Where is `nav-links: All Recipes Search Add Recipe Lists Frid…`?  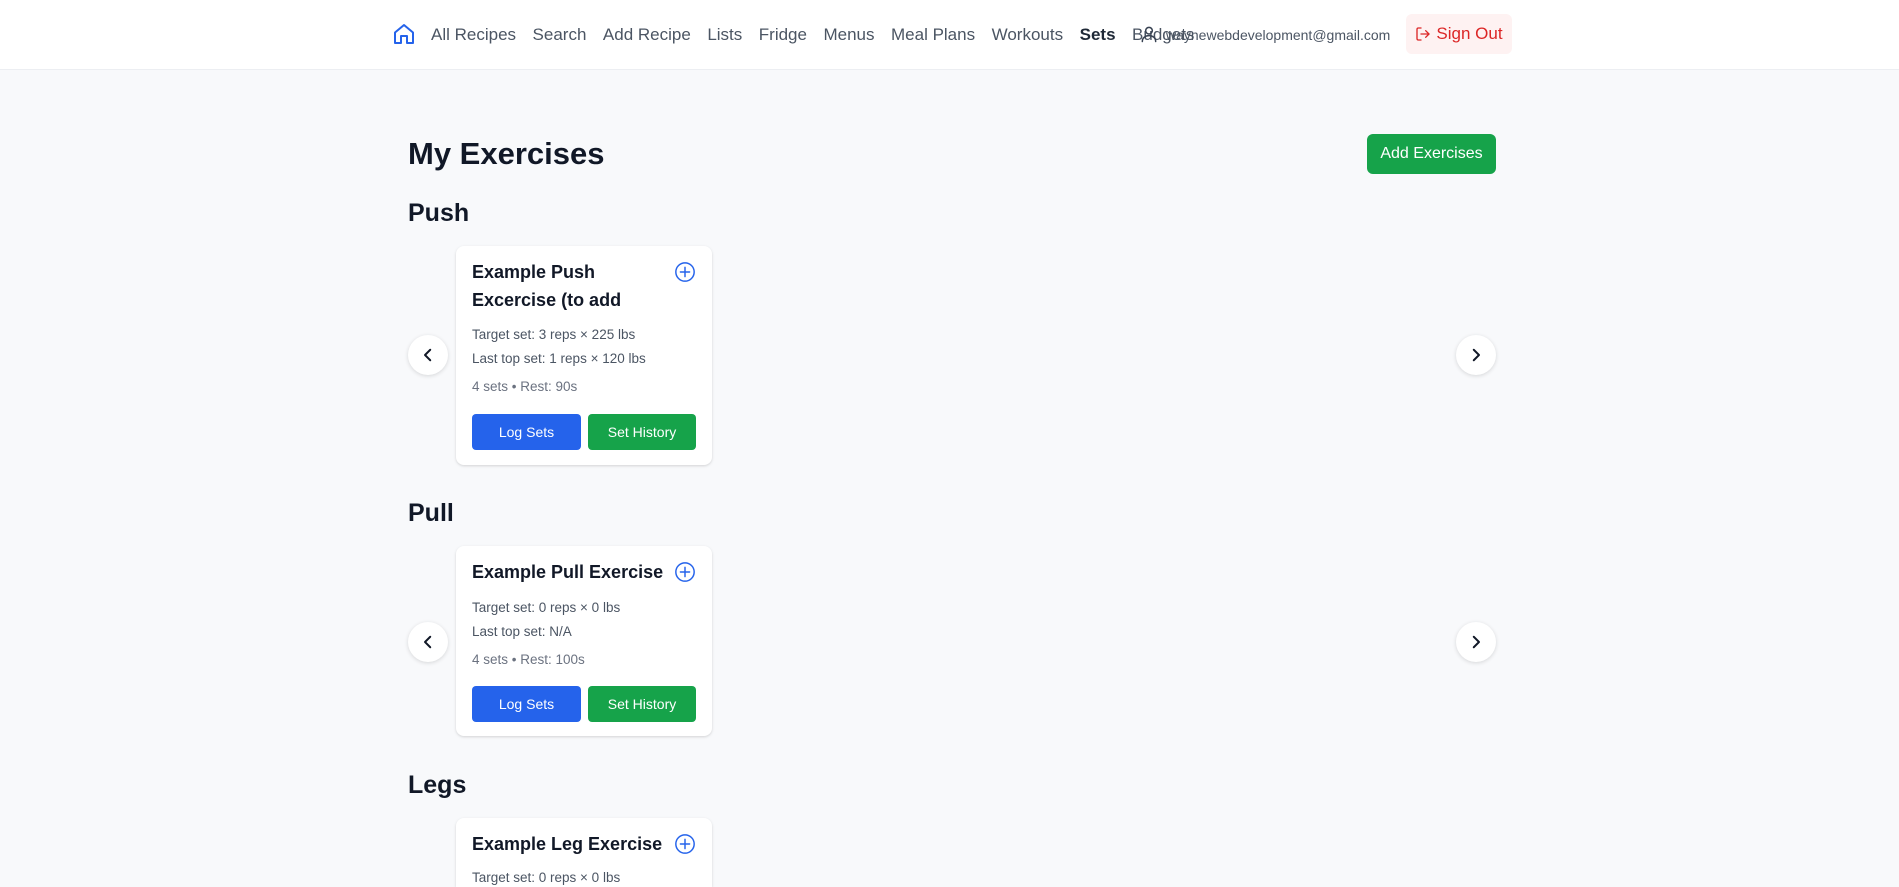
nav-links: All Recipes Search Add Recipe Lists Frid… is located at coordinates (812, 35).